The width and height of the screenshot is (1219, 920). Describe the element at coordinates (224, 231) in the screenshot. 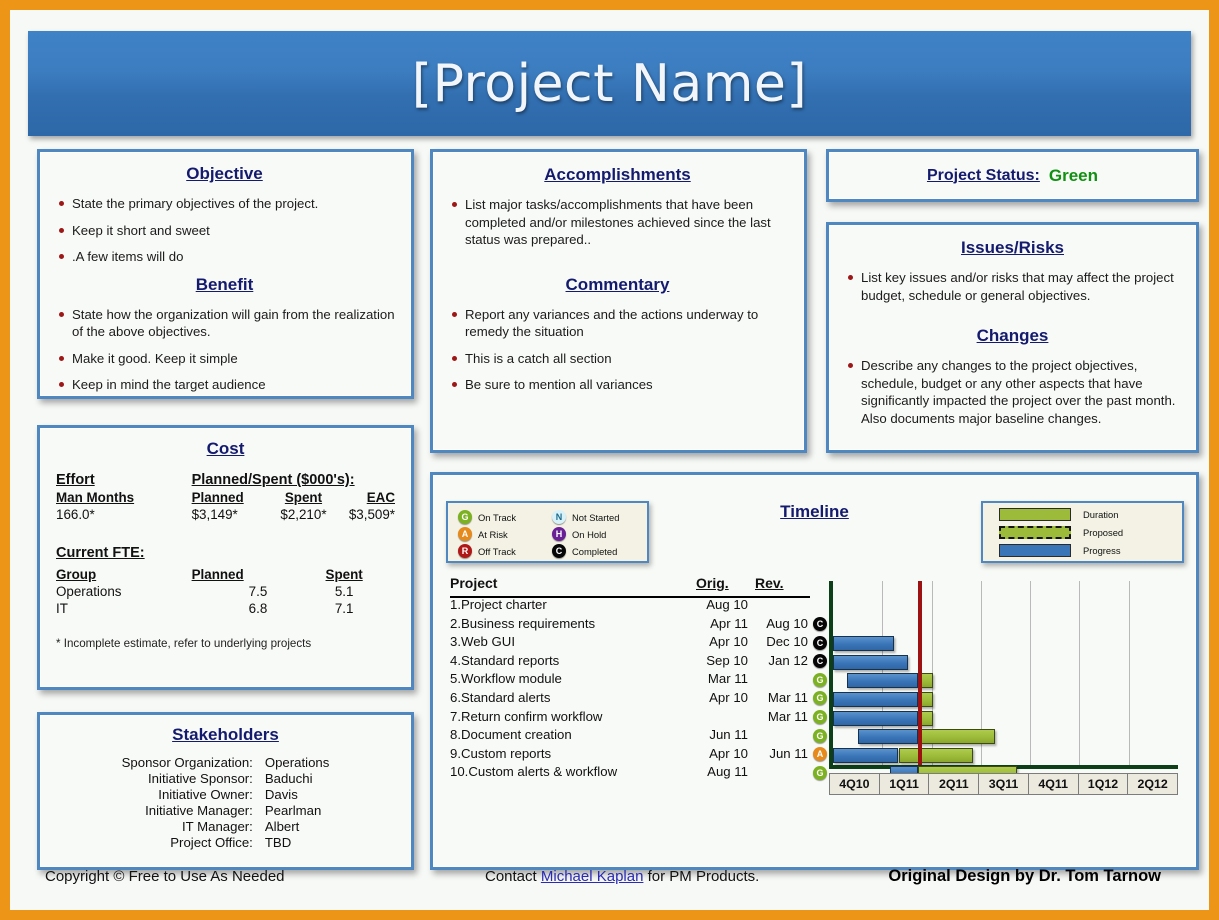

I see `objective-item: Keep it short and sweet` at that location.